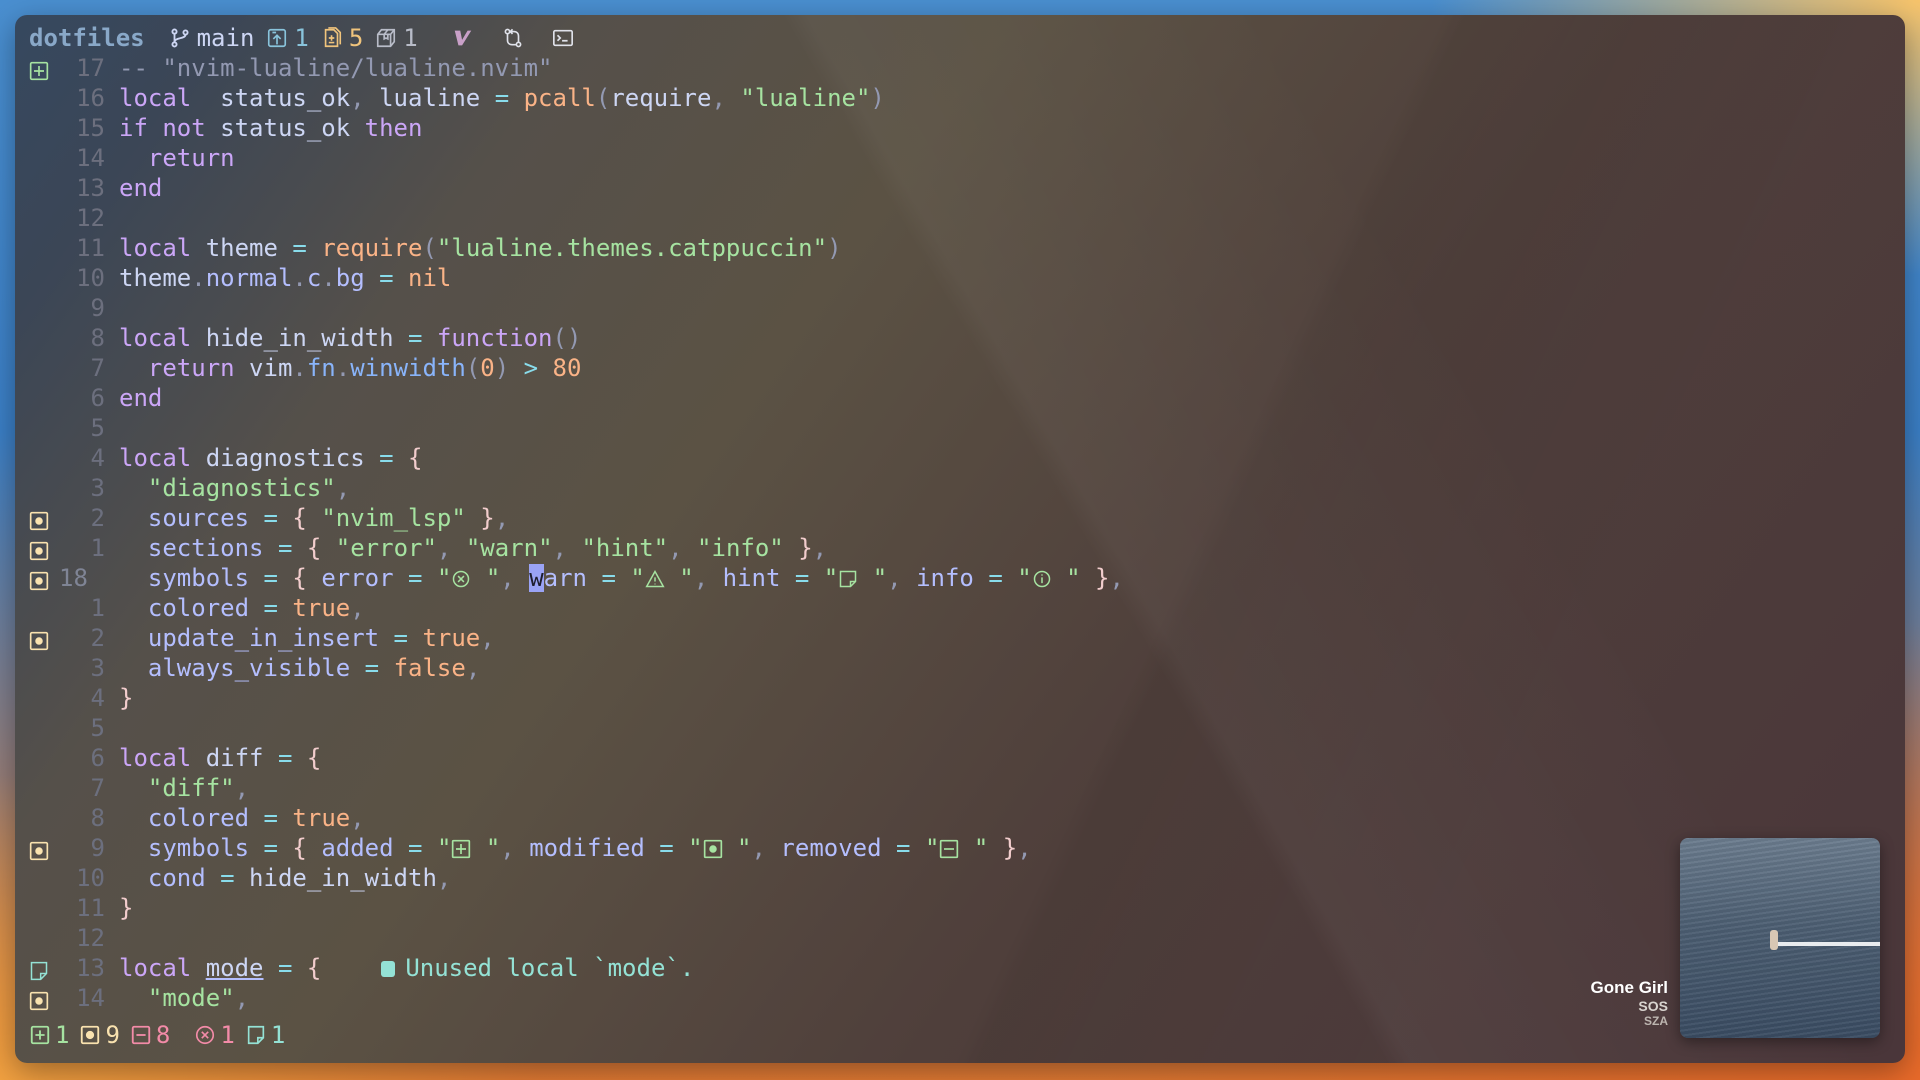 The width and height of the screenshot is (1920, 1080). Describe the element at coordinates (805, 548) in the screenshot. I see `code-token: }` at that location.